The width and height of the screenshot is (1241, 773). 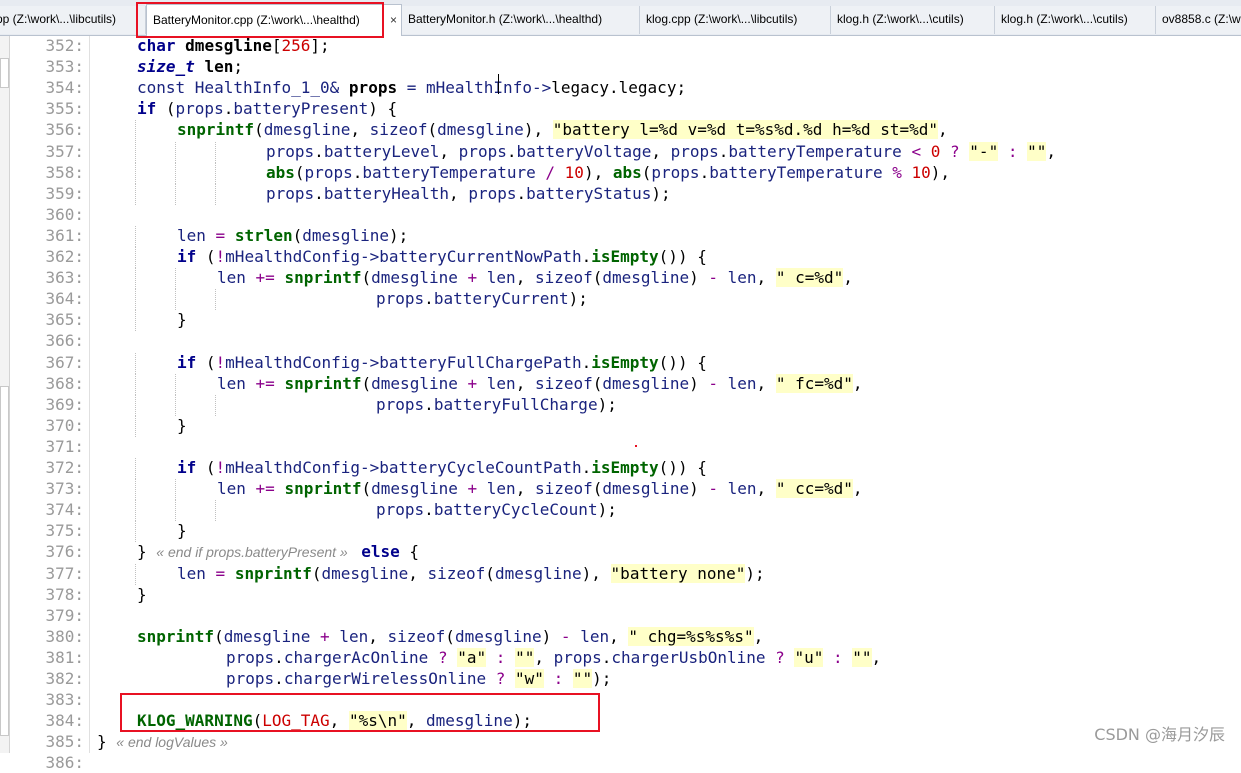 What do you see at coordinates (582, 678) in the screenshot?
I see `code-token: ""` at bounding box center [582, 678].